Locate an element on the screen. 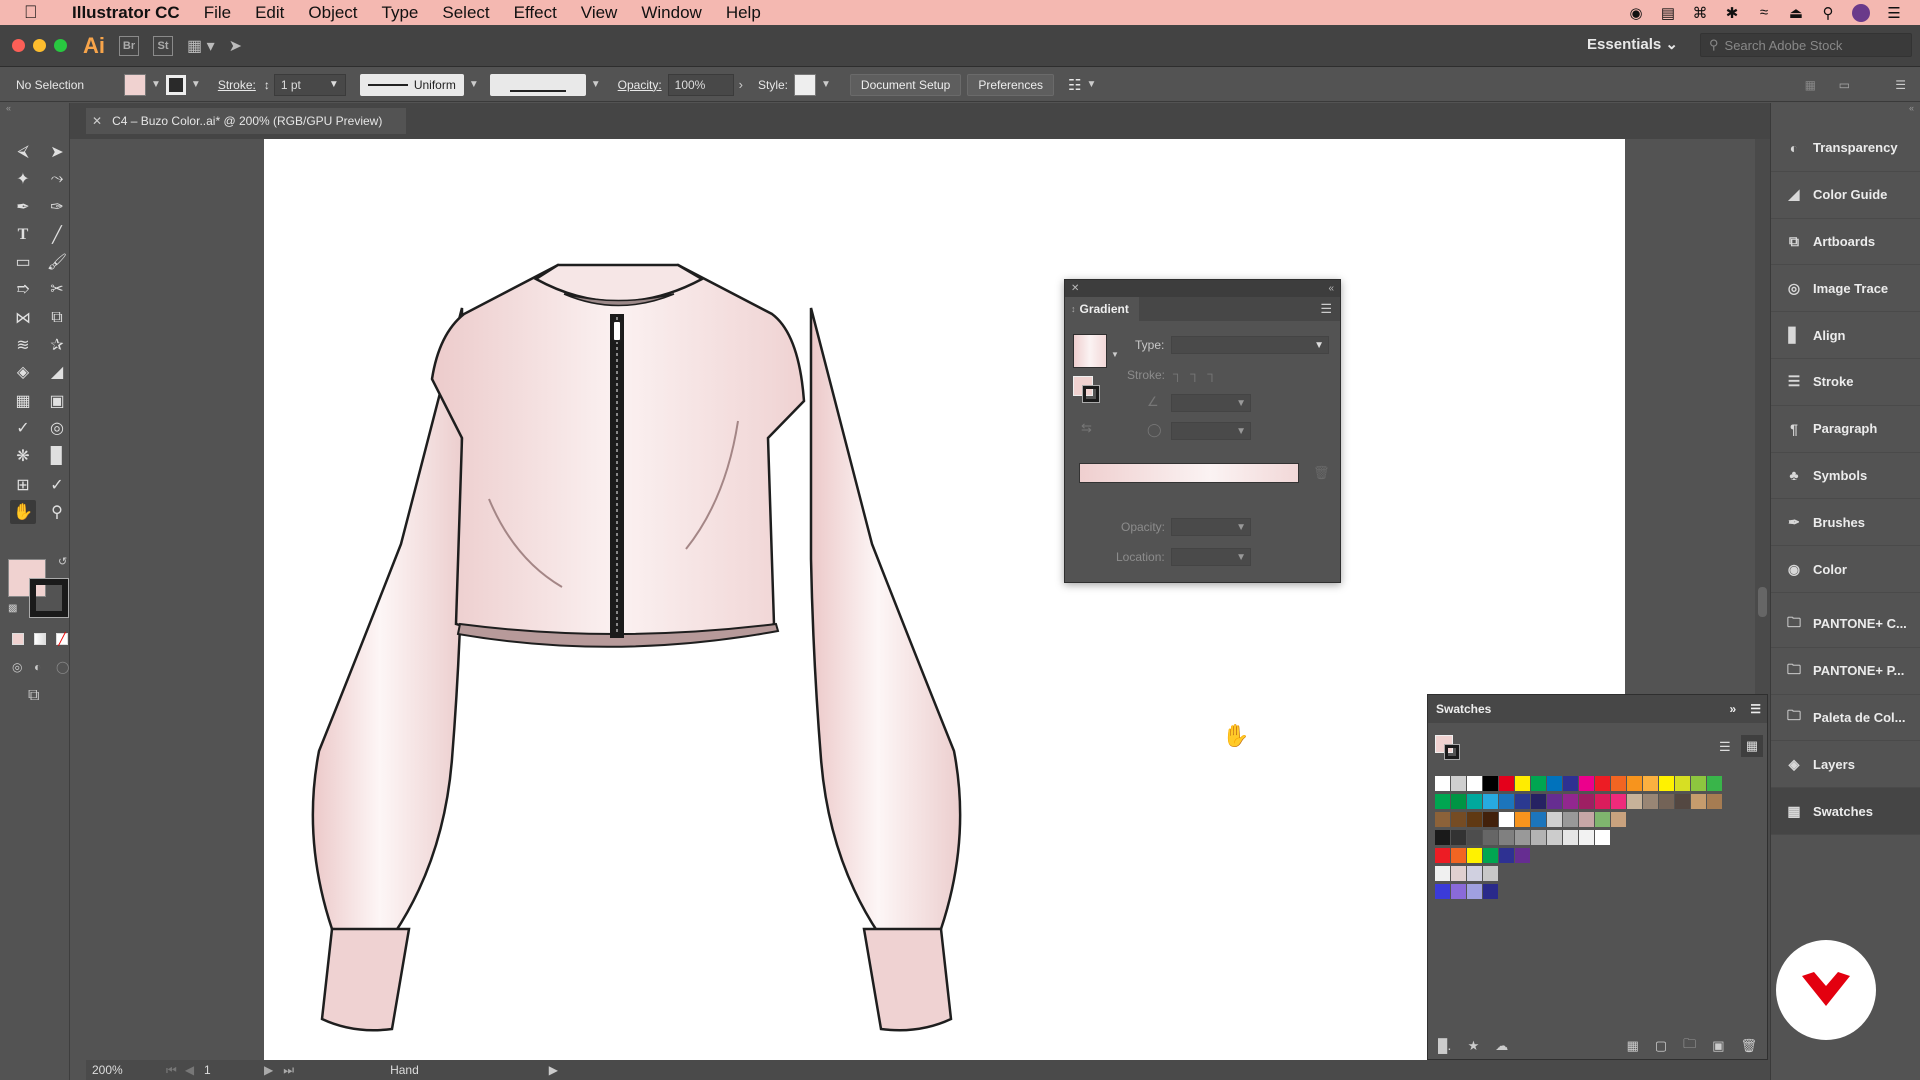 This screenshot has width=1920, height=1080. first-artboard-icon: ⏮ is located at coordinates (171, 1070).